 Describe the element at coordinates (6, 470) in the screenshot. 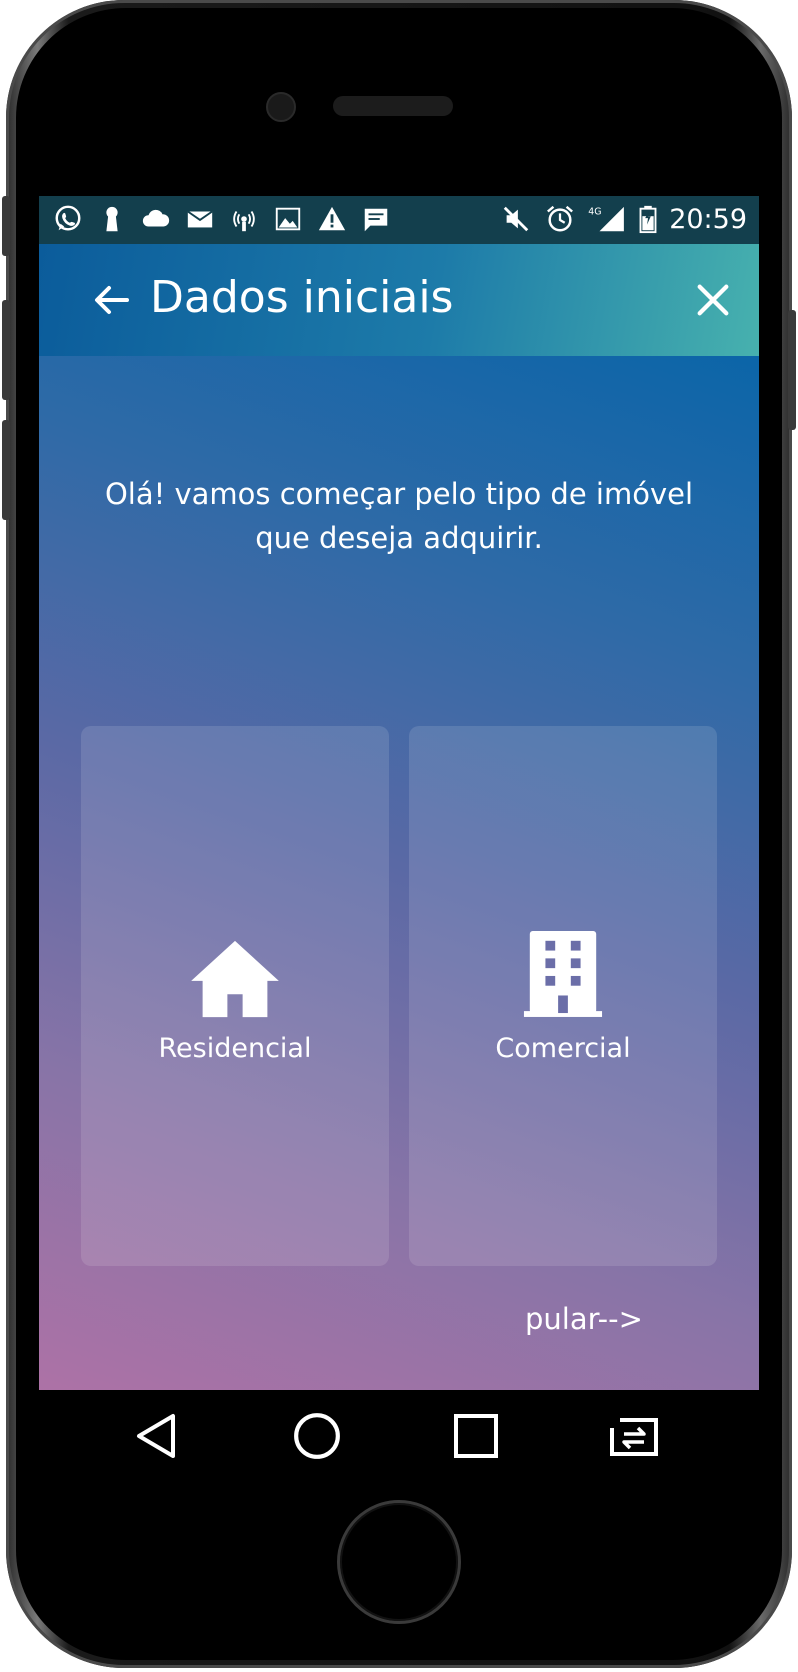

I see `volume-down-button` at that location.